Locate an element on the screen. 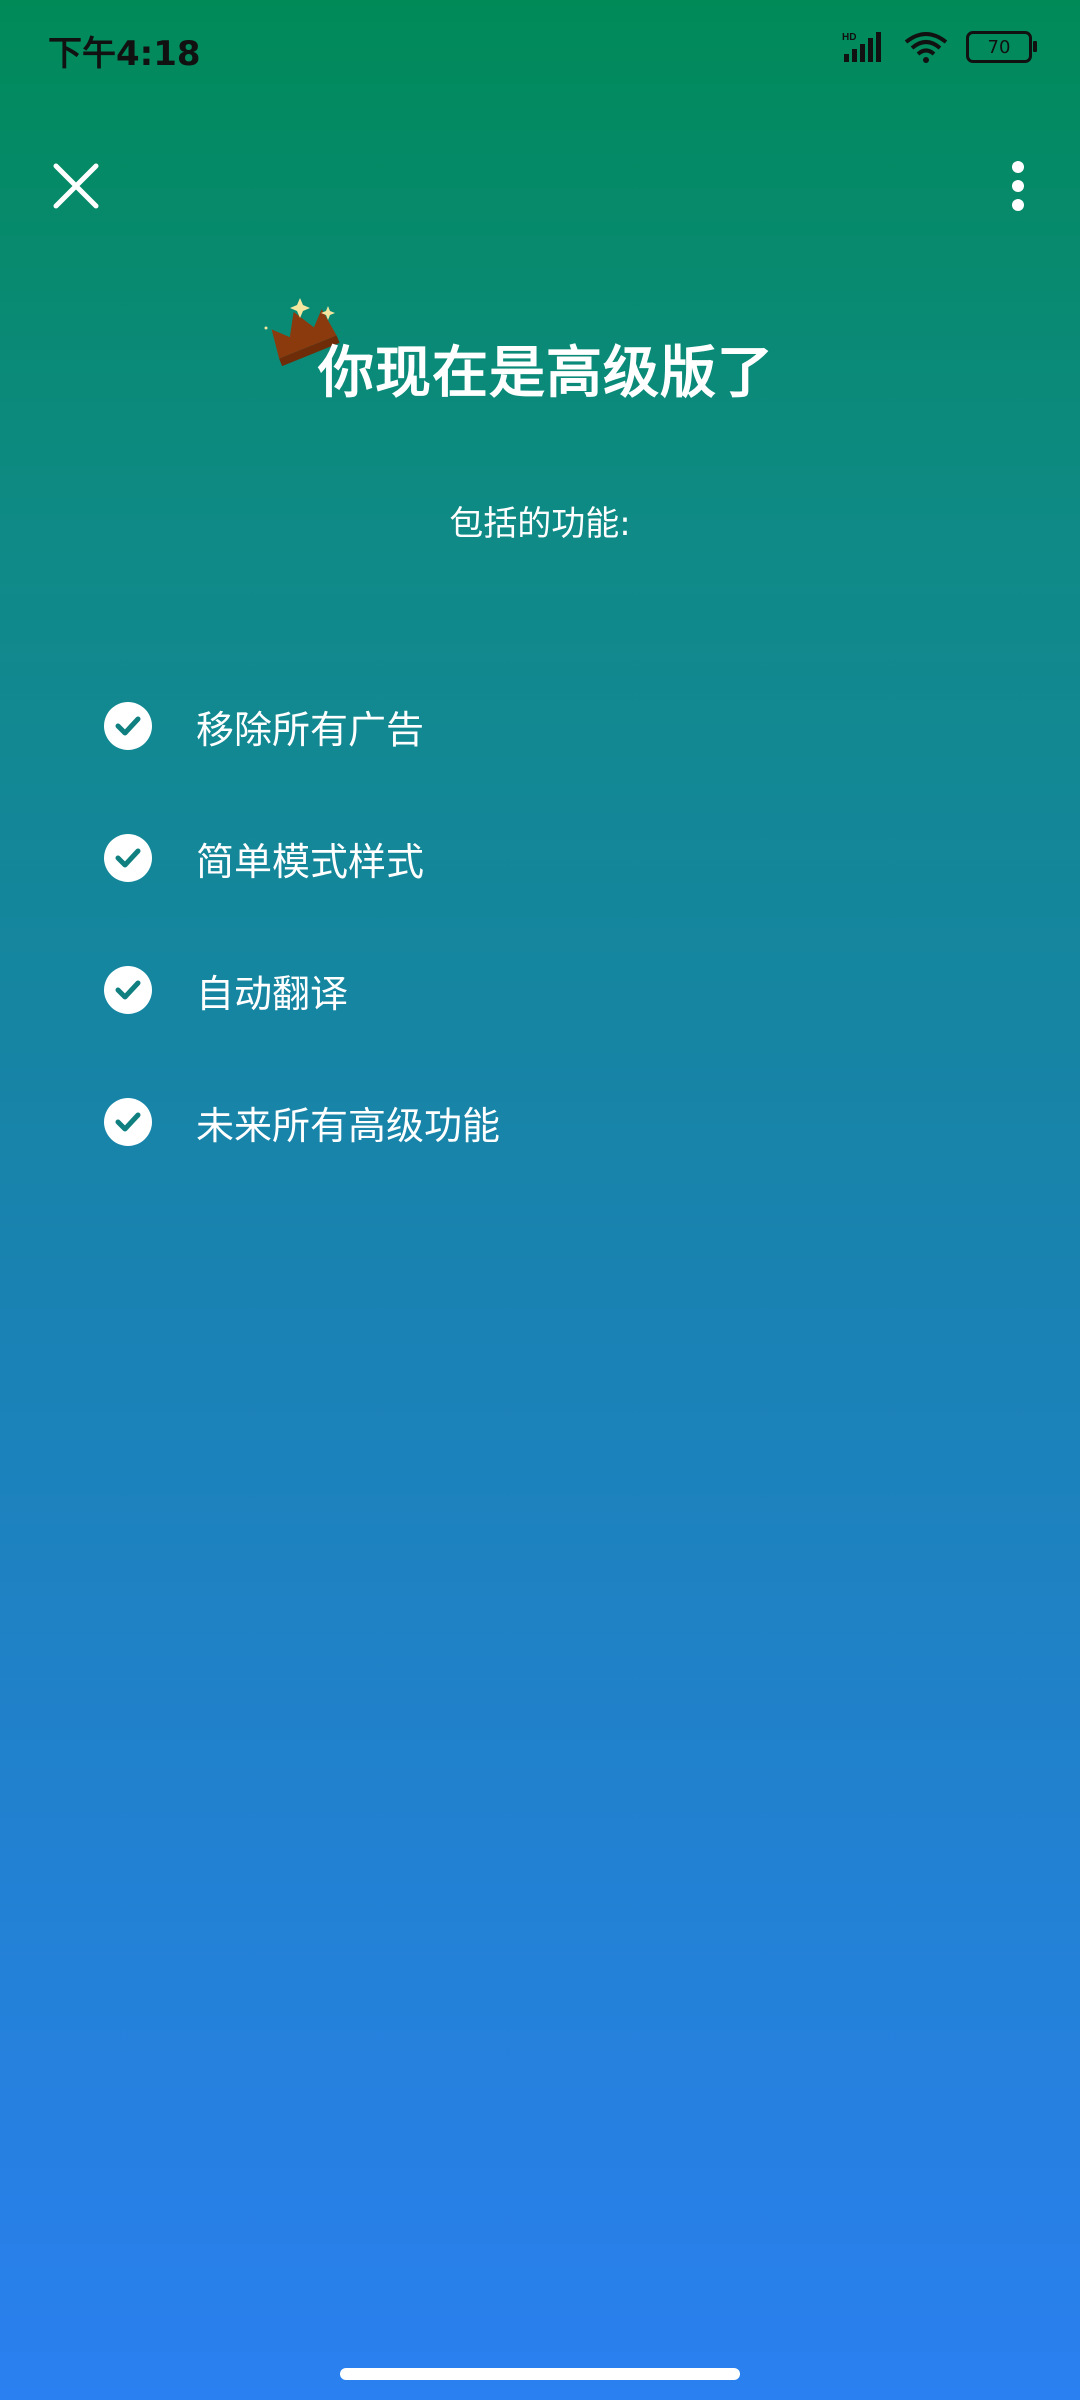  battery-indicator: 70 is located at coordinates (1001, 47).